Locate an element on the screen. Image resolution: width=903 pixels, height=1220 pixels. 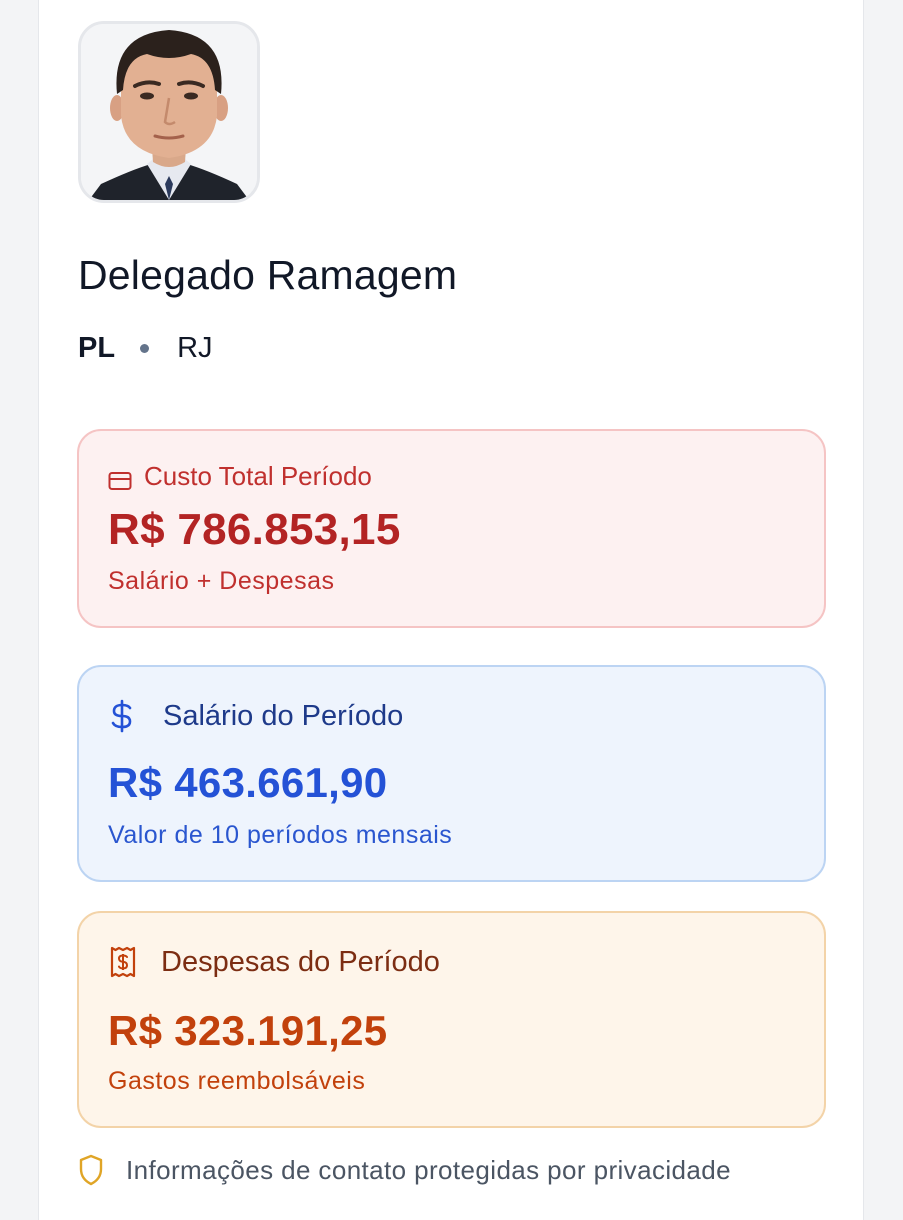
avatar is located at coordinates (169, 112).